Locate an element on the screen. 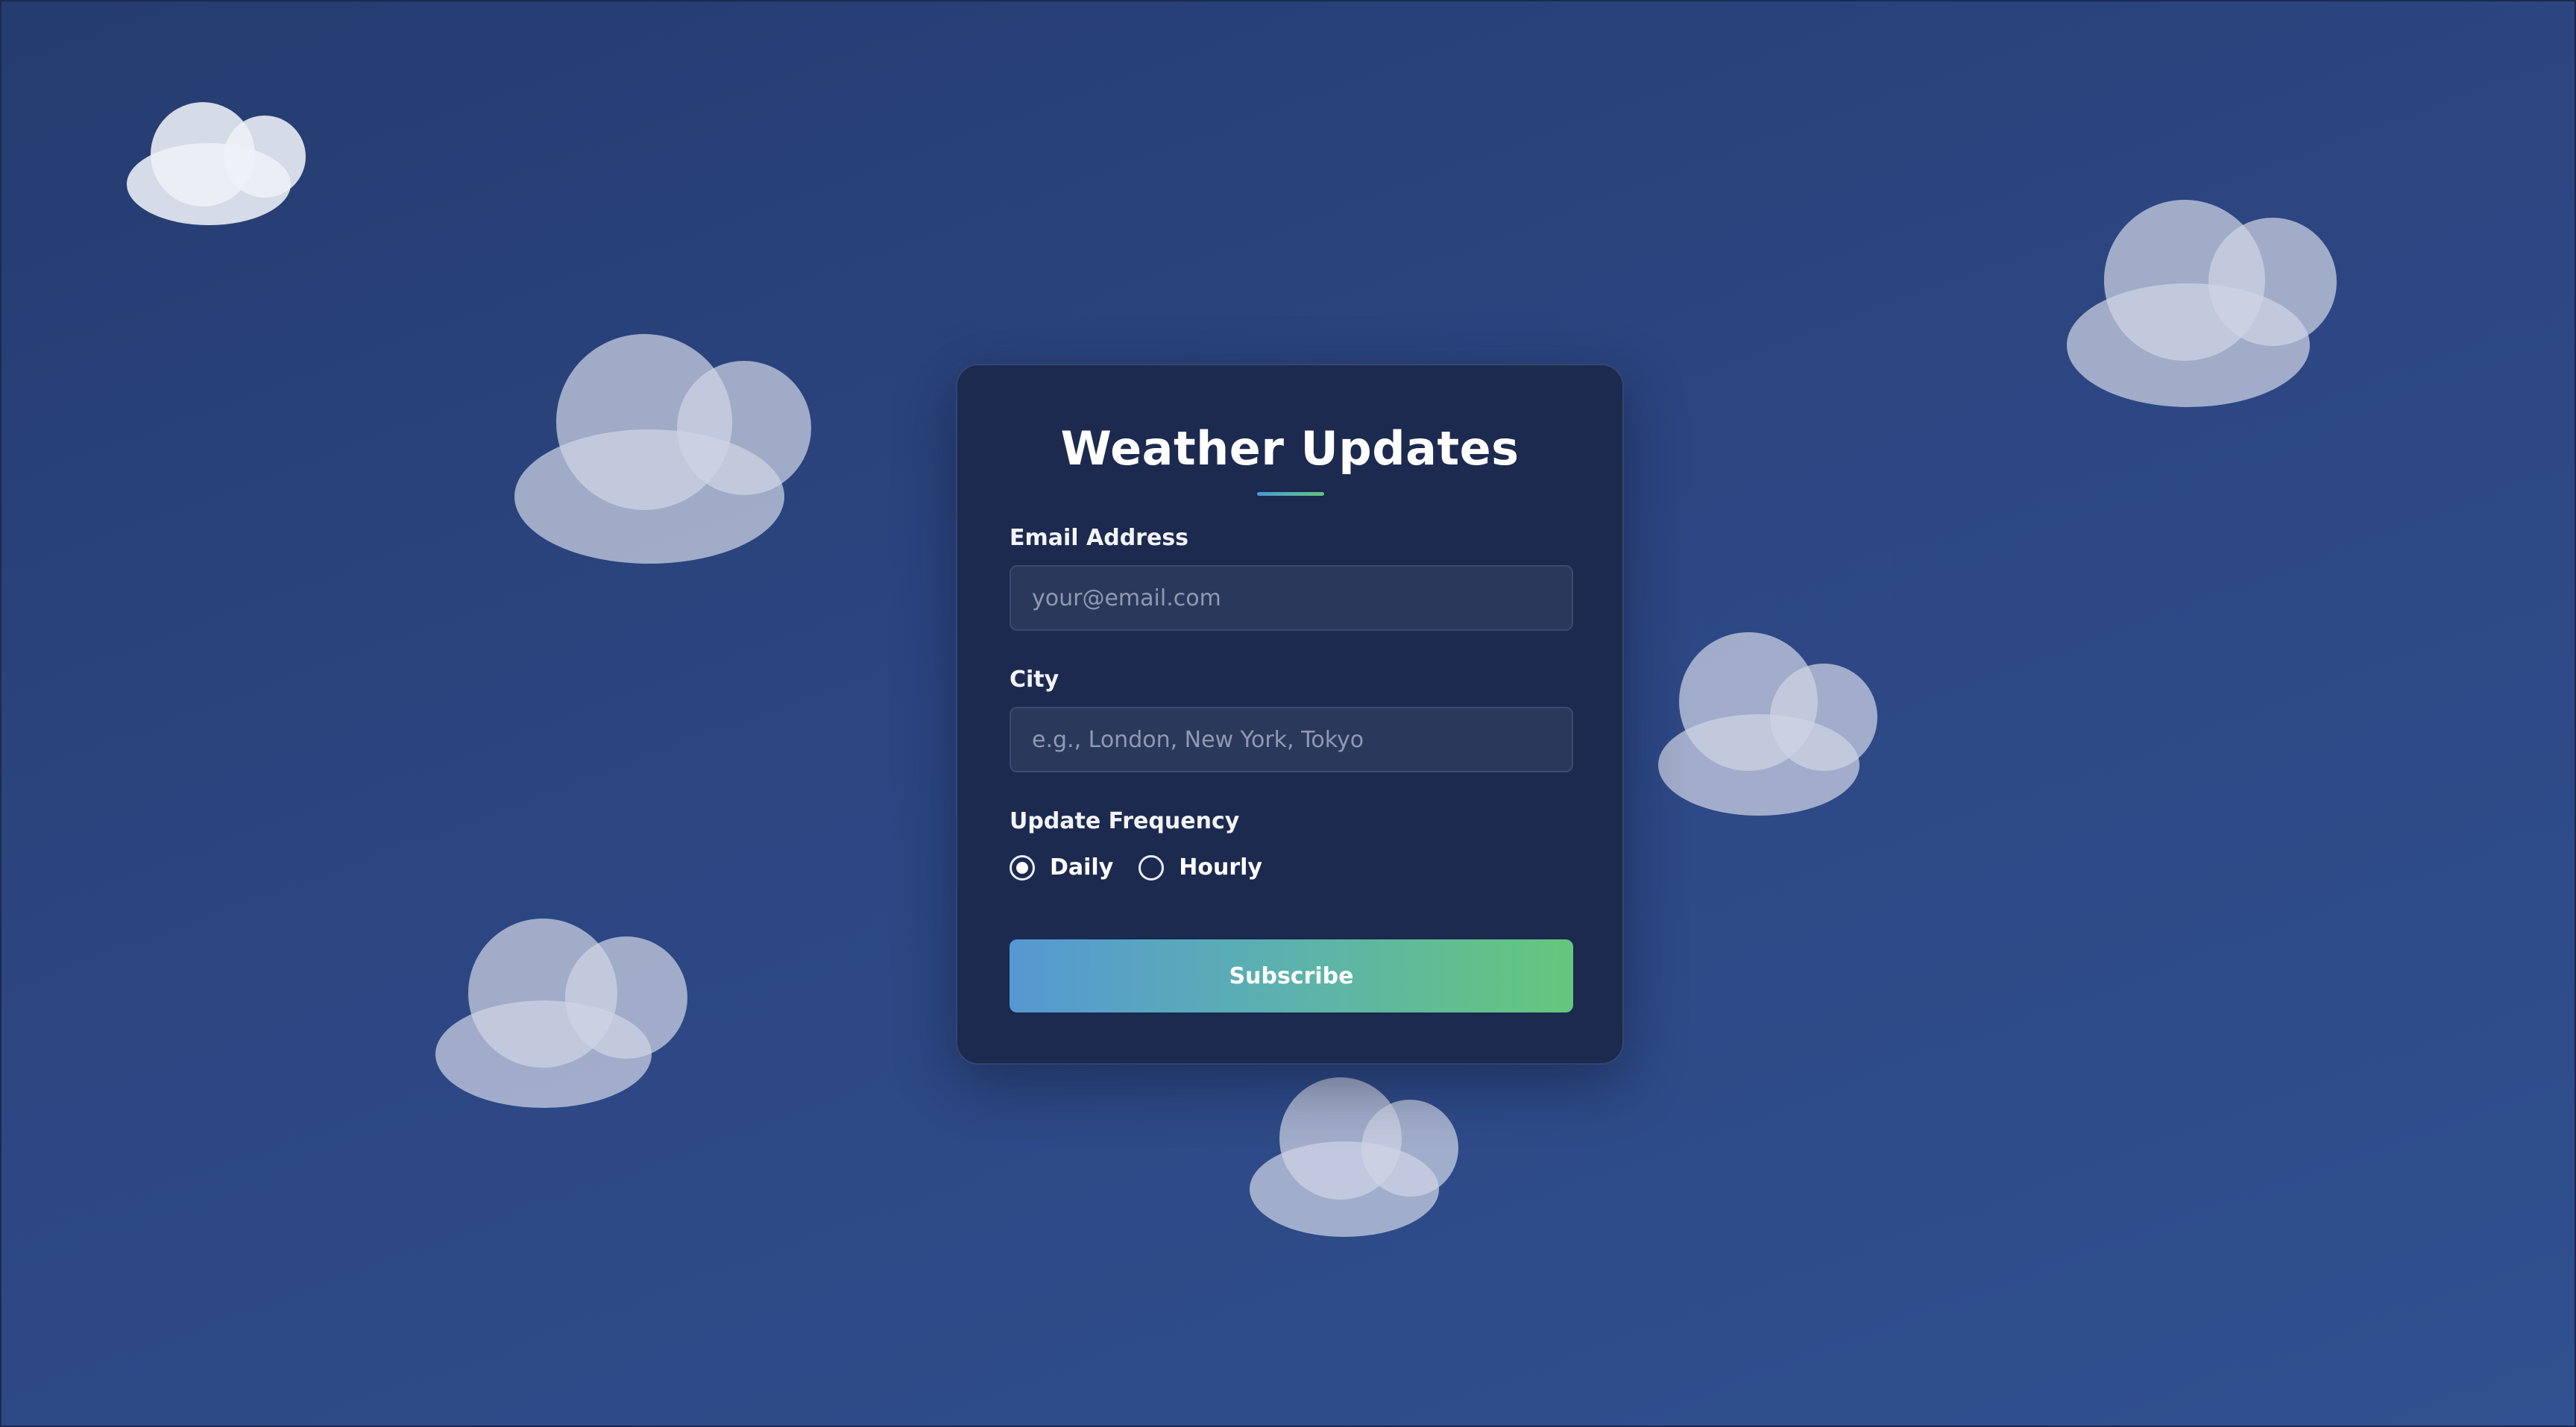 The image size is (2576, 1427). radio-label-hourly: Hourly is located at coordinates (1220, 868).